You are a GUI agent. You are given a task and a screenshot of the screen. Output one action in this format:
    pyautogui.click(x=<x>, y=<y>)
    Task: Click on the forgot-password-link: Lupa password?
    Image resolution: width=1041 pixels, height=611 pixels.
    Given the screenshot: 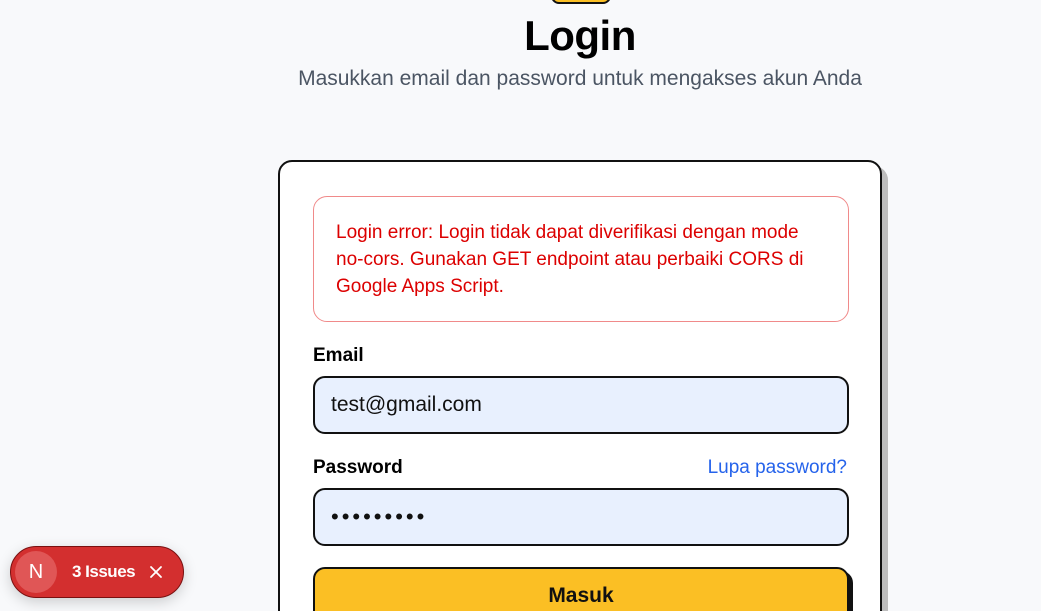 What is the action you would take?
    pyautogui.click(x=777, y=468)
    